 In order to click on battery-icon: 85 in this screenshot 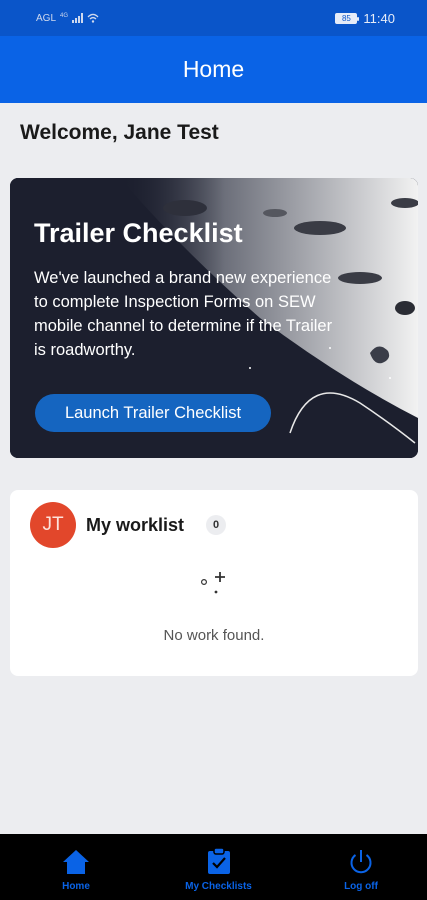, I will do `click(347, 18)`.